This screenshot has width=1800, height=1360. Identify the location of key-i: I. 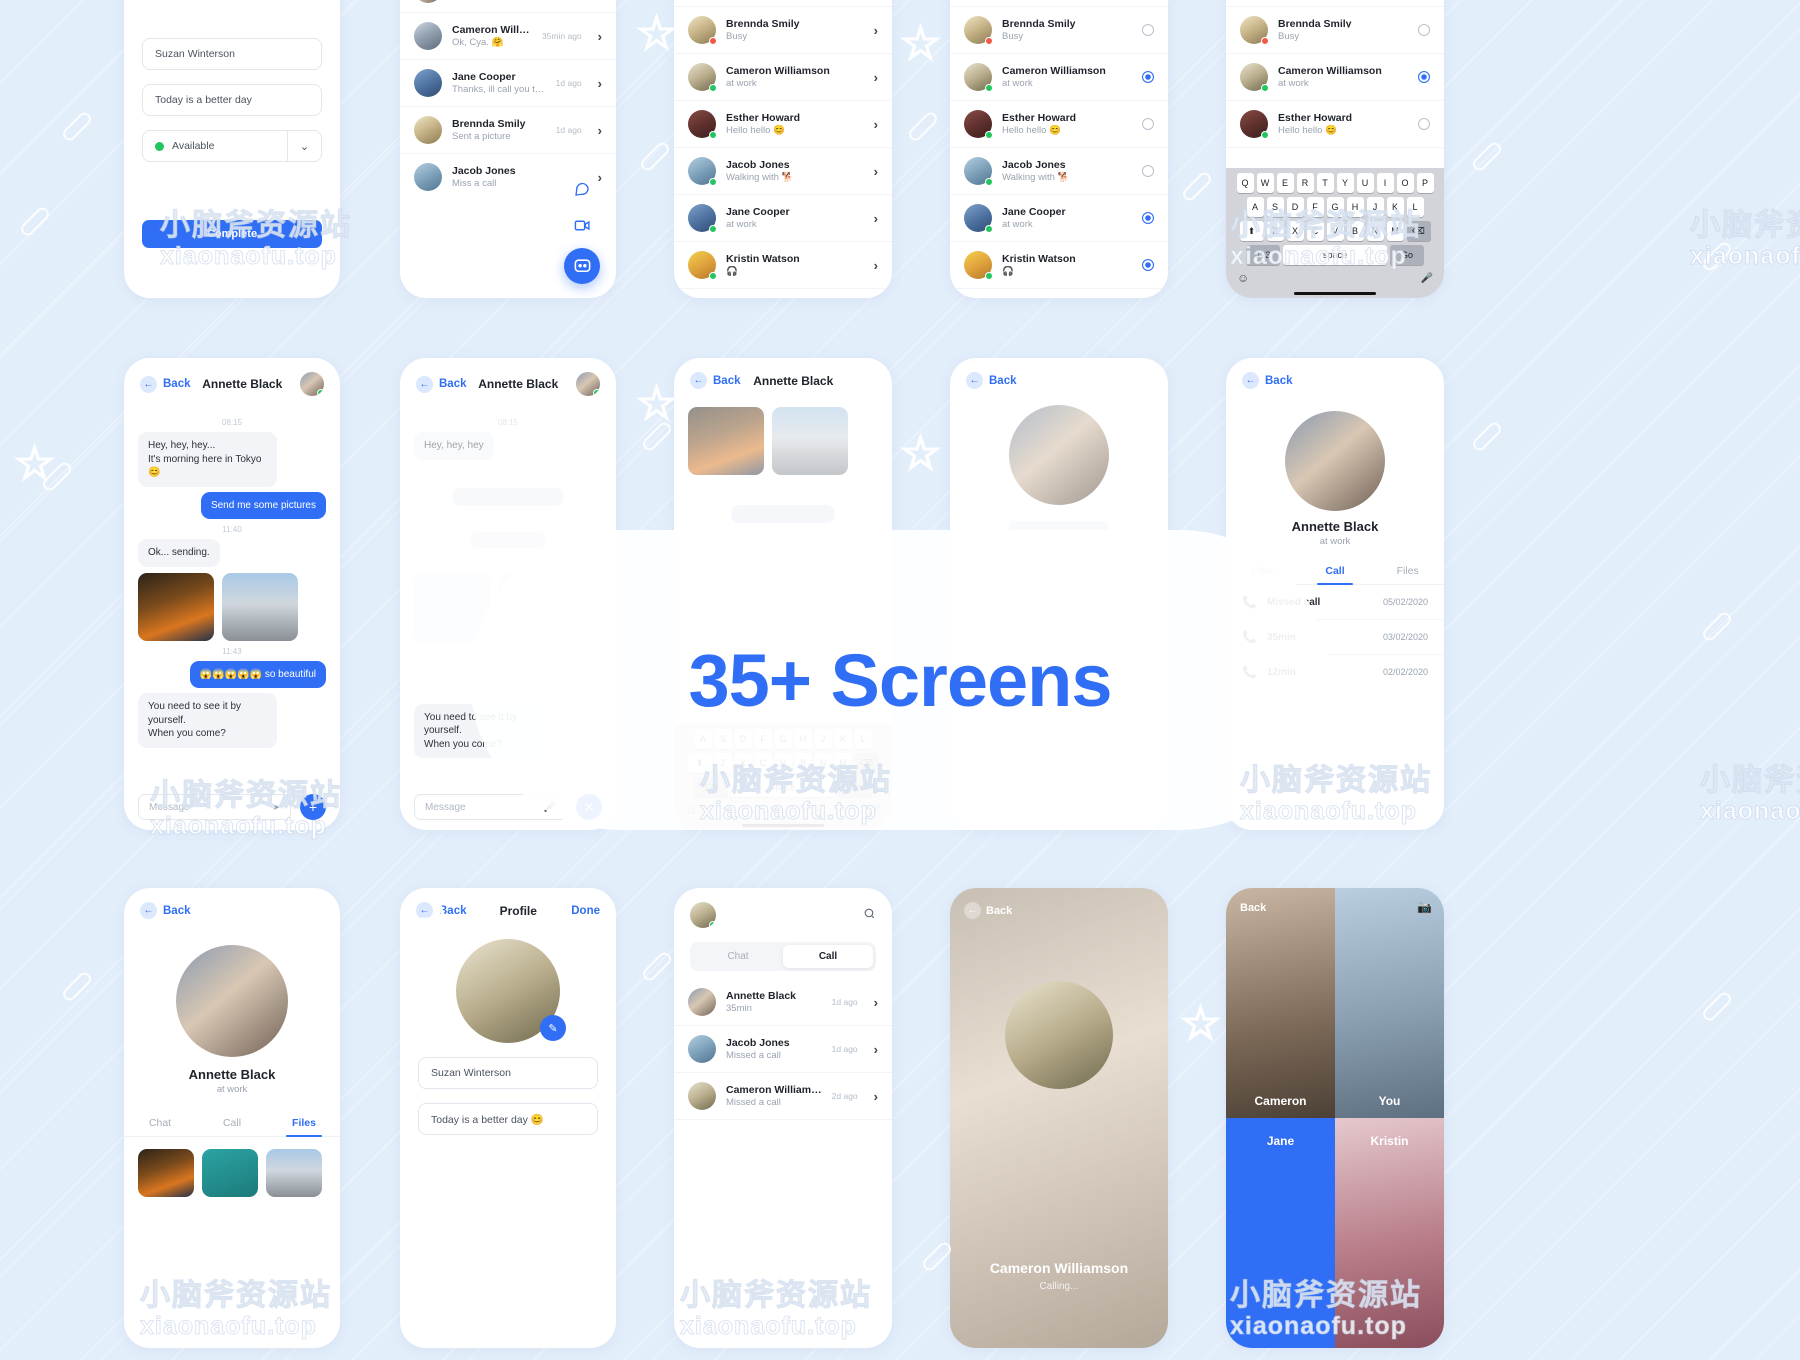
(1385, 183).